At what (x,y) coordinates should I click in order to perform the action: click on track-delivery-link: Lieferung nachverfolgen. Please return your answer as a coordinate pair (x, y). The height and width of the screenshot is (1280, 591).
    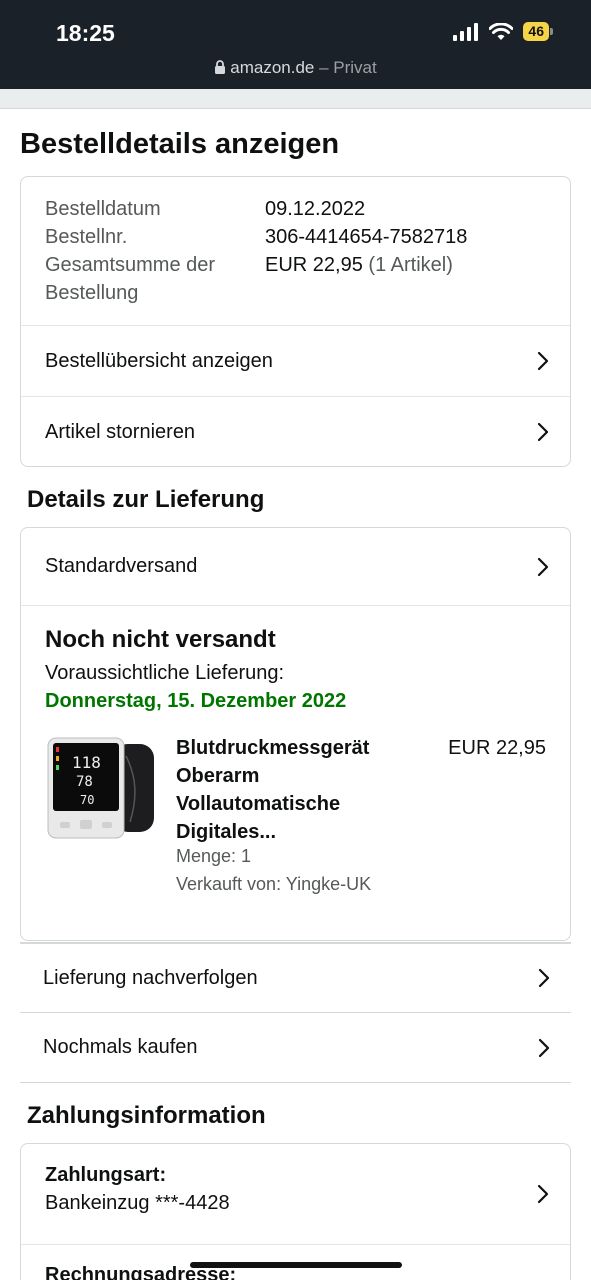
    Looking at the image, I should click on (295, 977).